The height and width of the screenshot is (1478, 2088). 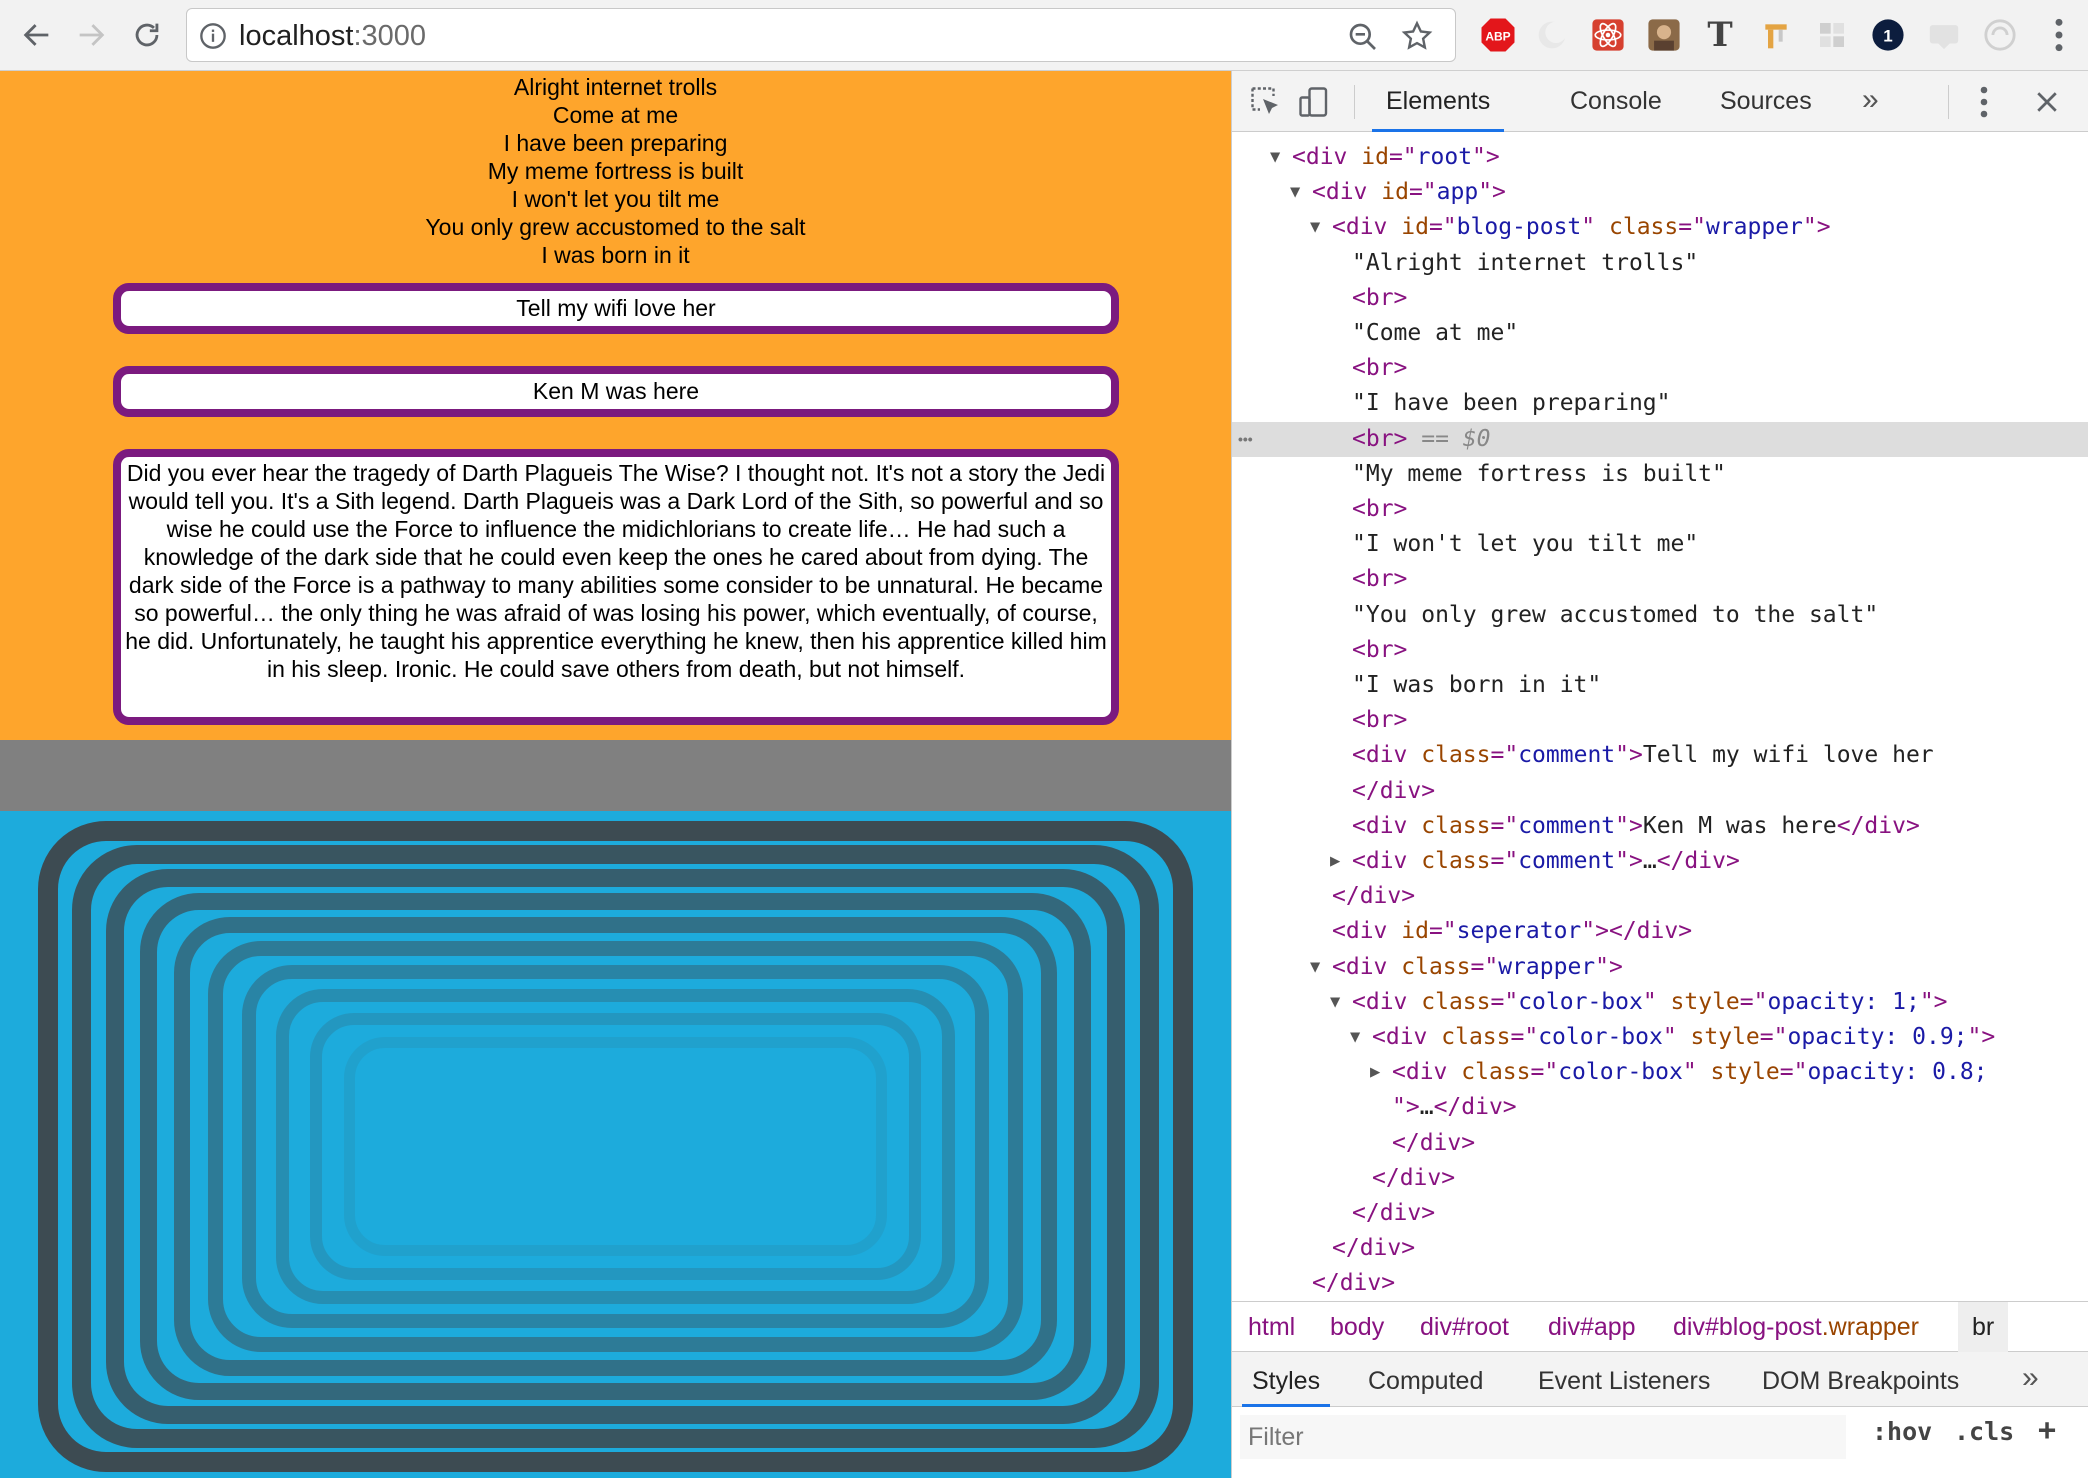 I want to click on tab-computed: Computed, so click(x=1425, y=1379).